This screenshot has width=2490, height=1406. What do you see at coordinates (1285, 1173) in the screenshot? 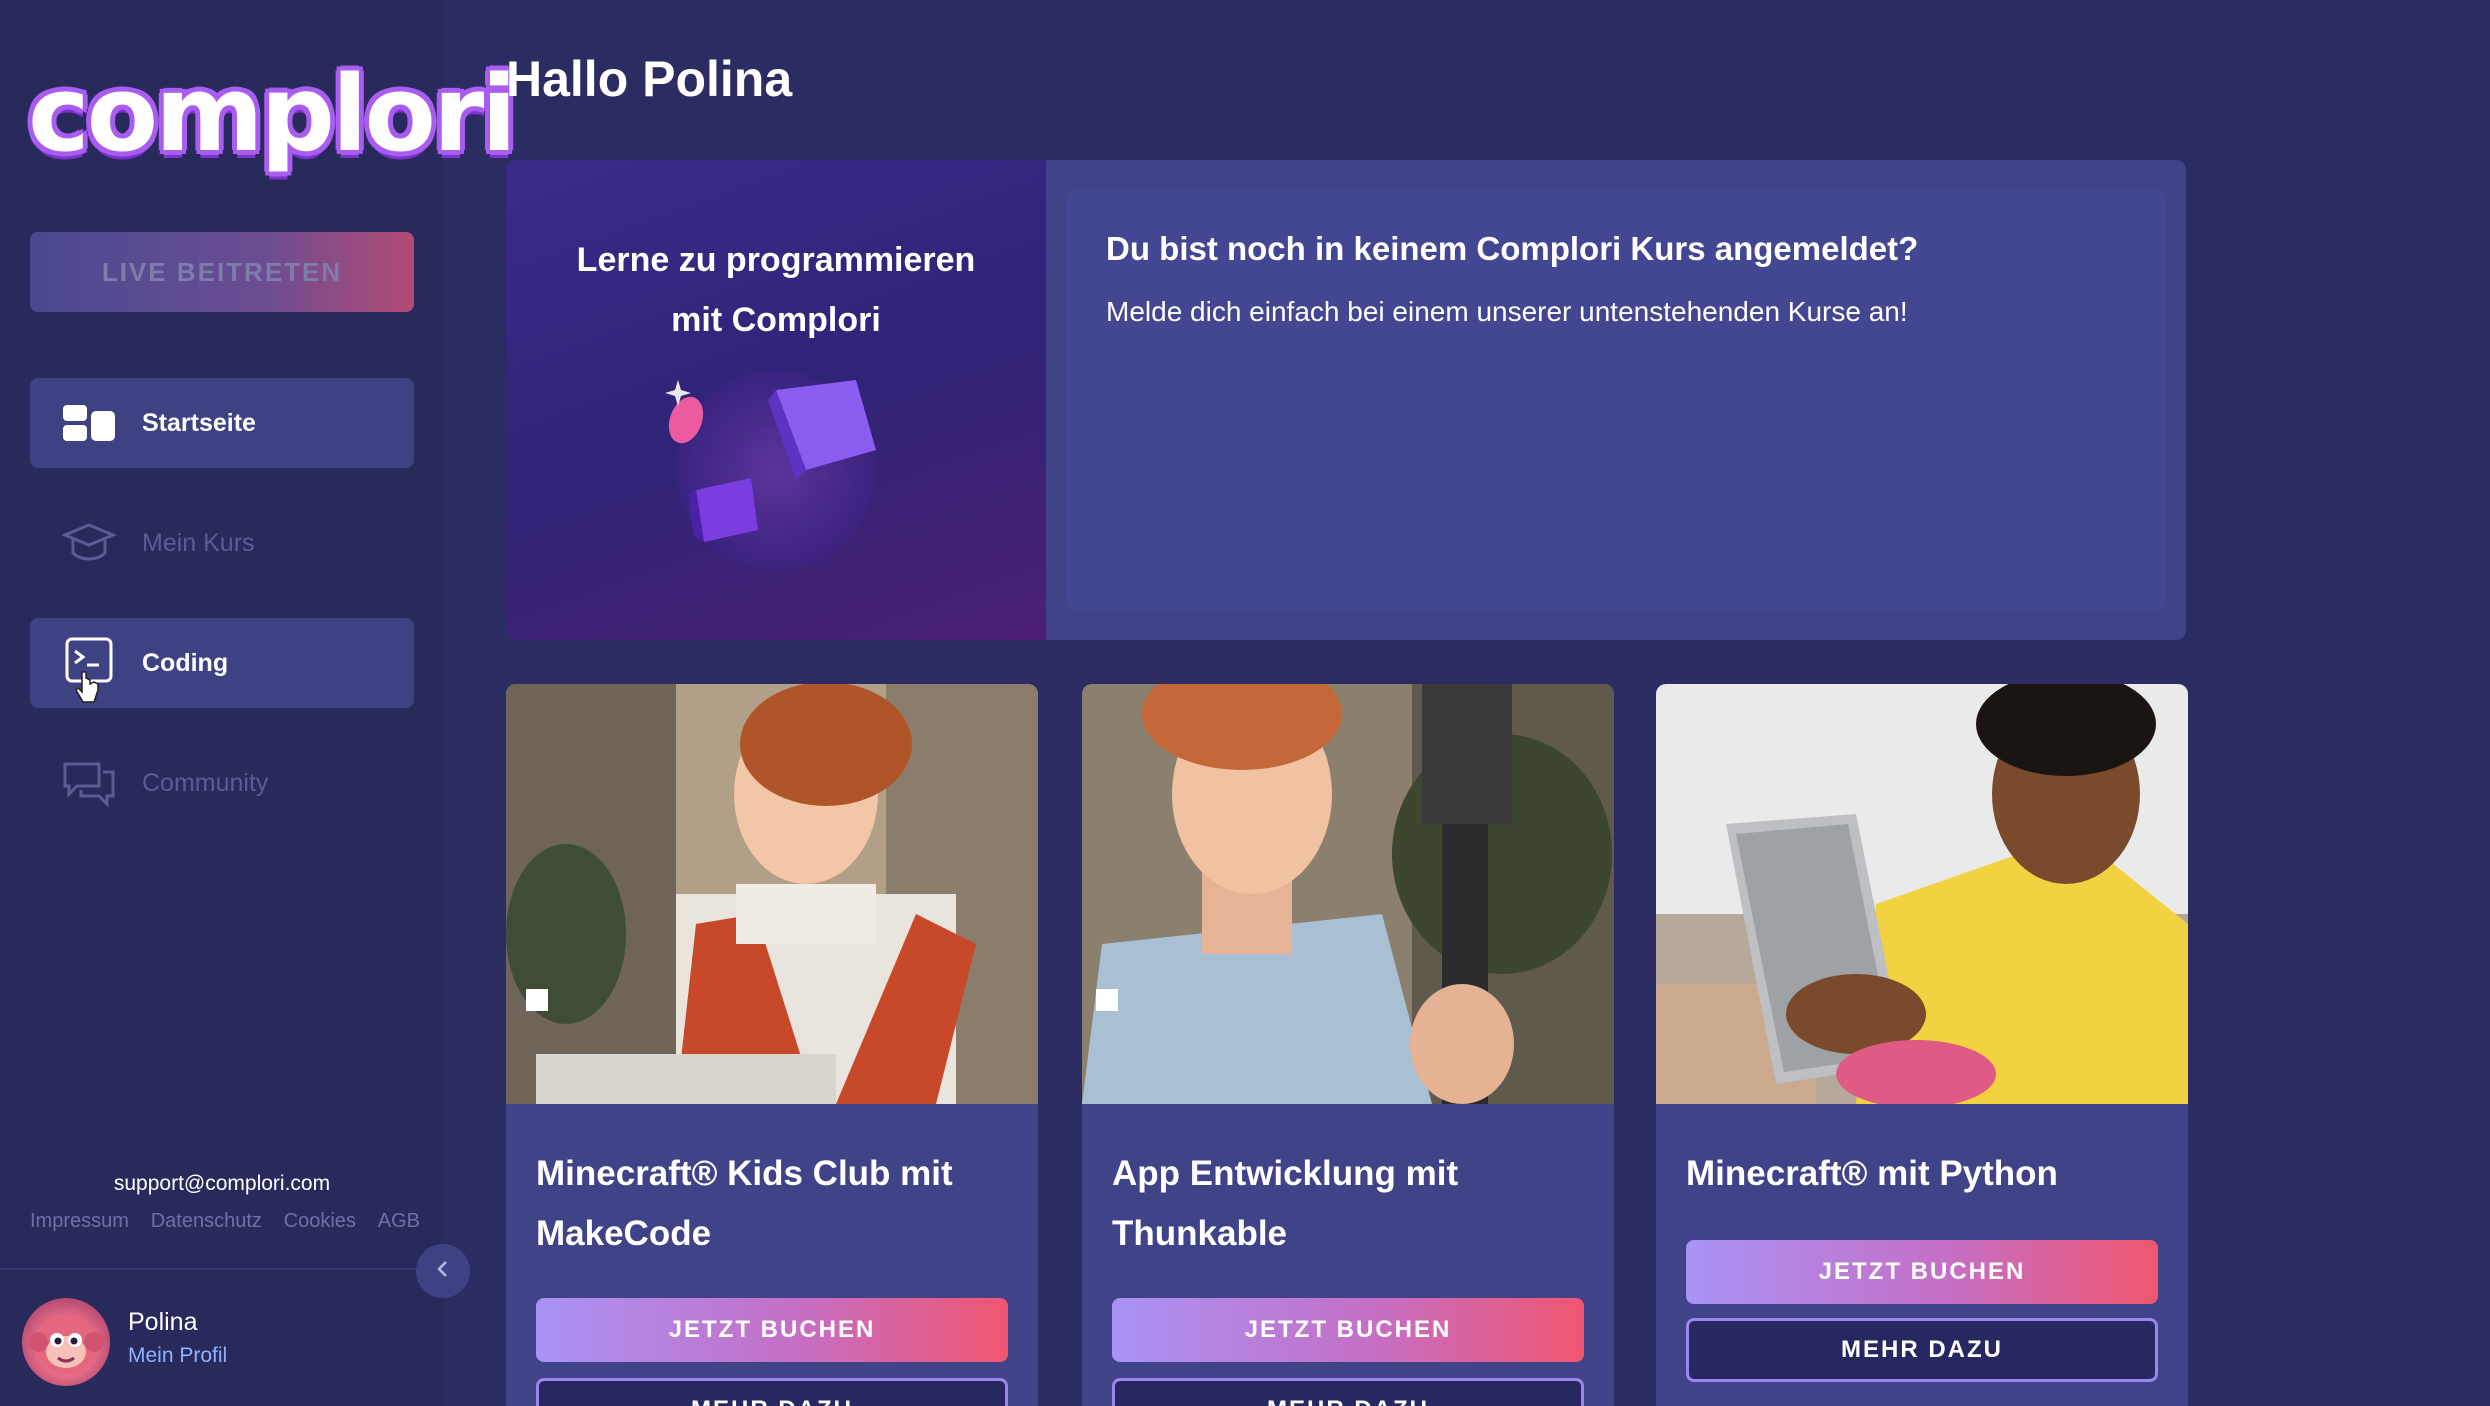
I see `course-title-line1: App Entwicklung mit` at bounding box center [1285, 1173].